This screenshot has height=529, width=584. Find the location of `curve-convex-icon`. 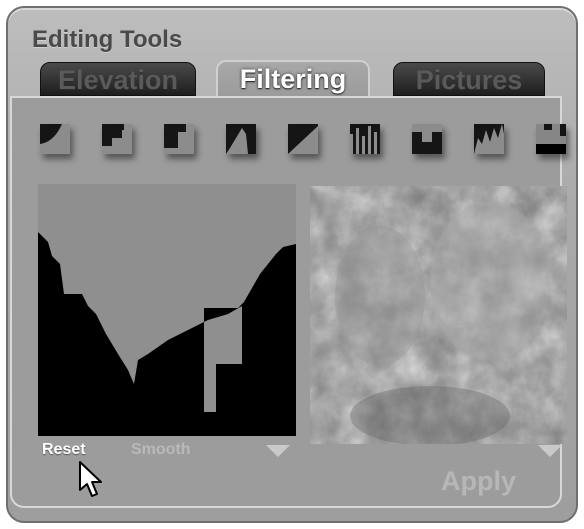

curve-convex-icon is located at coordinates (55, 139).